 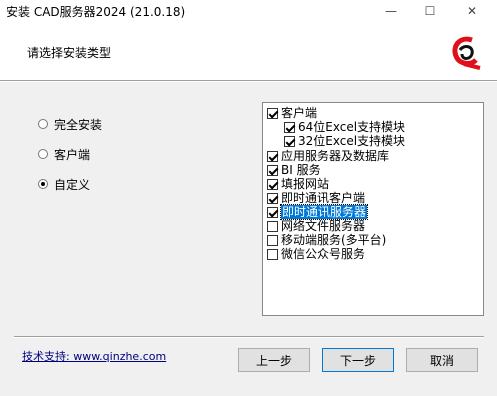 I want to click on component-label: 64位Excel支持模块, so click(x=352, y=127).